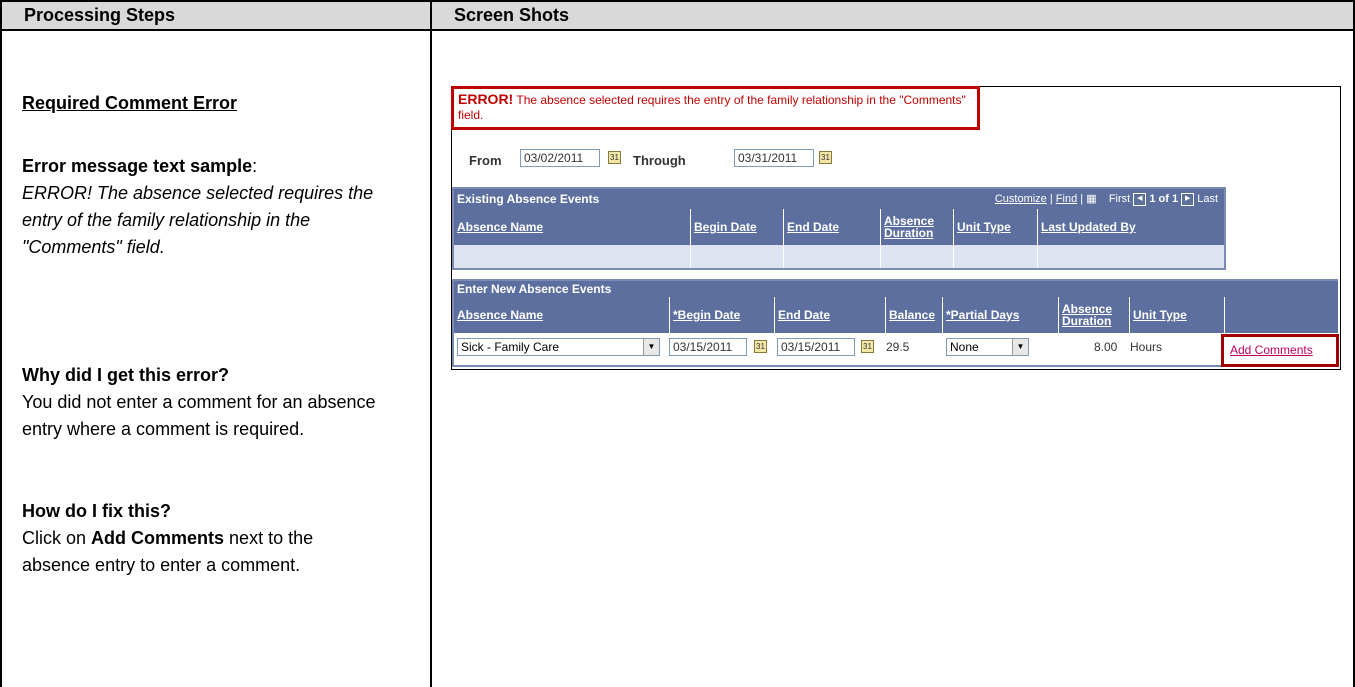 Image resolution: width=1355 pixels, height=687 pixels. I want to click on from-date-input: 03/02/2011, so click(560, 158).